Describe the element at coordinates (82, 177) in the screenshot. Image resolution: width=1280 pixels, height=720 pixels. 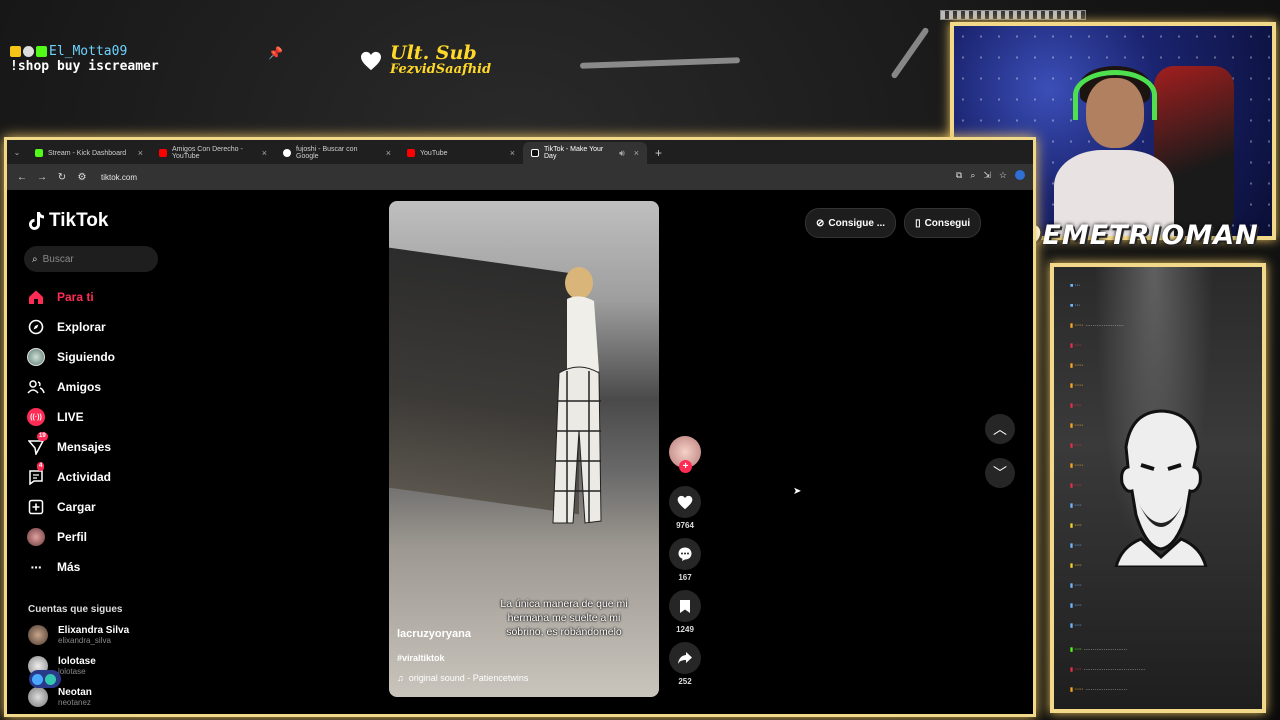
I see `site-info-icon: ⚙` at that location.